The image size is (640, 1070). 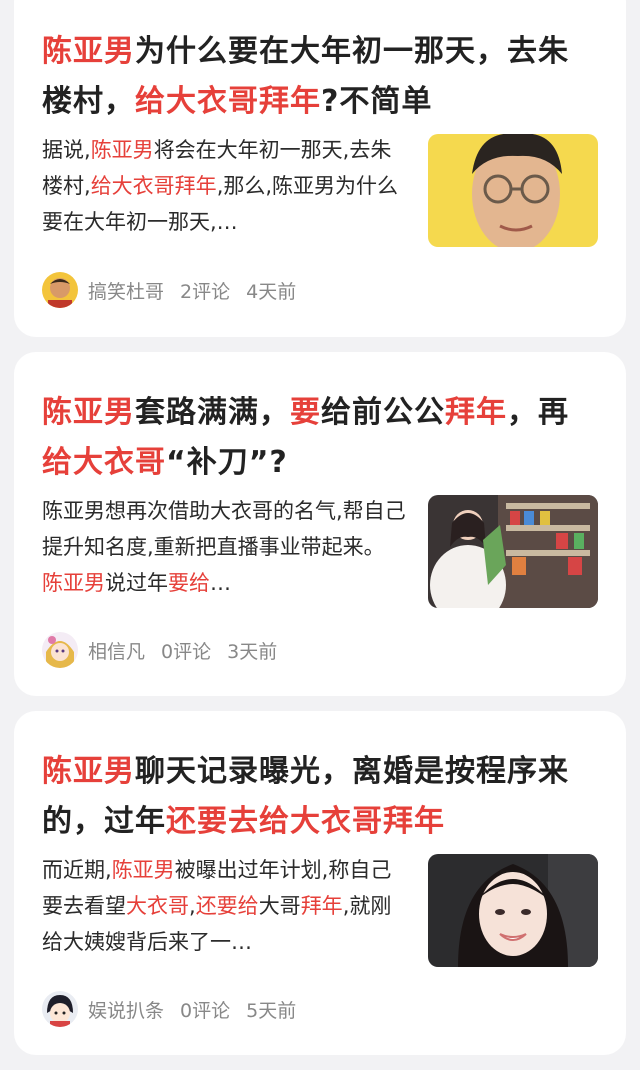 What do you see at coordinates (320, 1009) in the screenshot?
I see `article-meta: 娱说扒条 0评论 5天前` at bounding box center [320, 1009].